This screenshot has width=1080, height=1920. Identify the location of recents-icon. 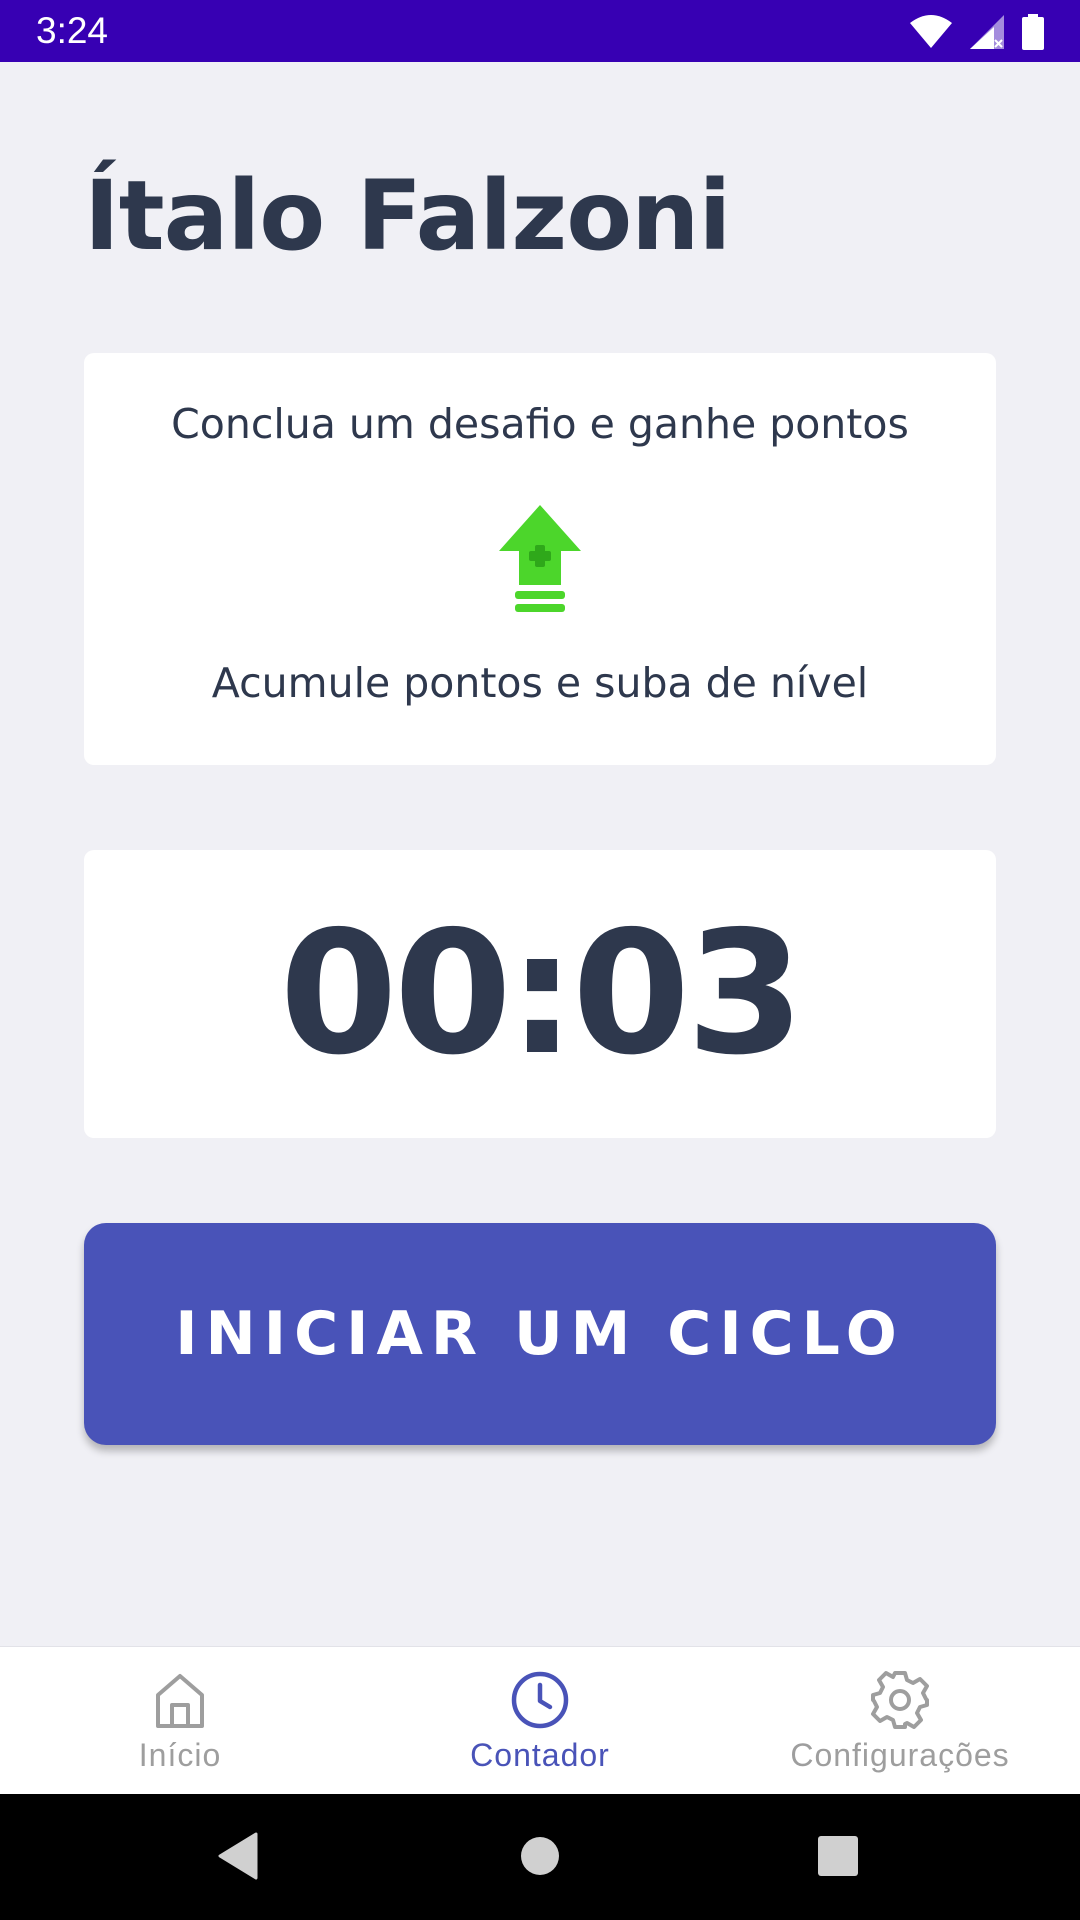
(838, 1856).